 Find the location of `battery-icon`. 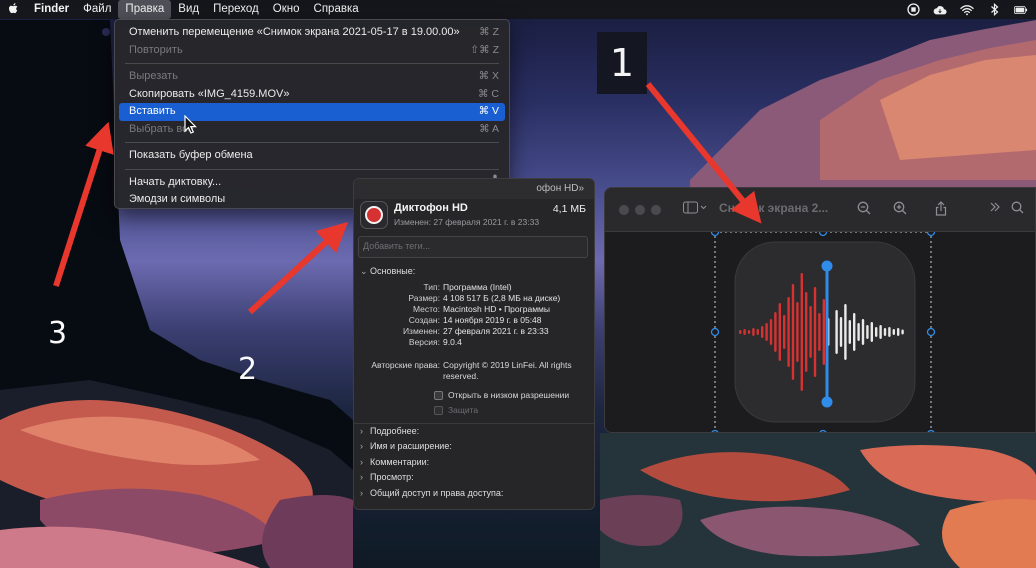

battery-icon is located at coordinates (1021, 10).